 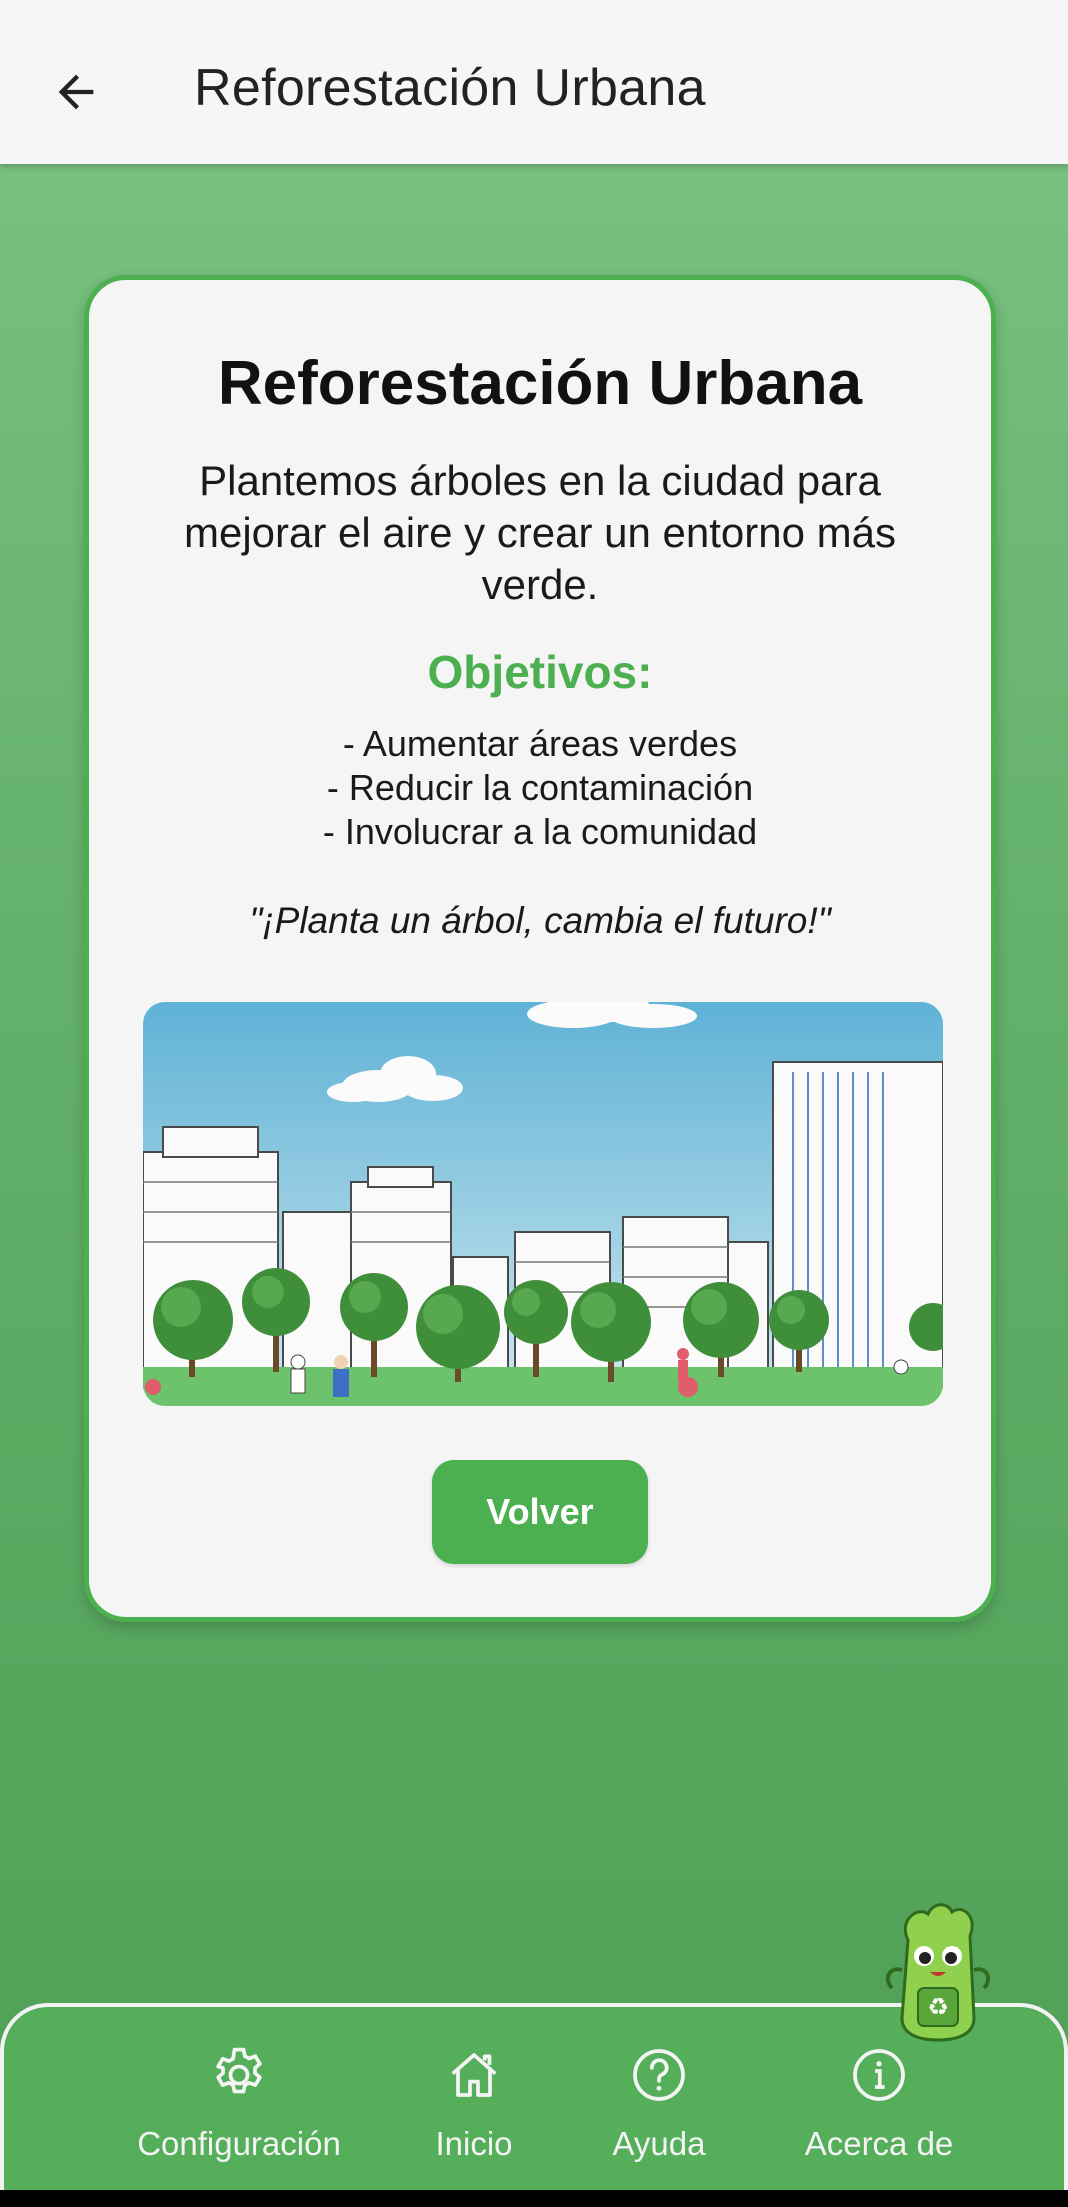 I want to click on nav-item-configuracion: Configuración, so click(x=239, y=2092).